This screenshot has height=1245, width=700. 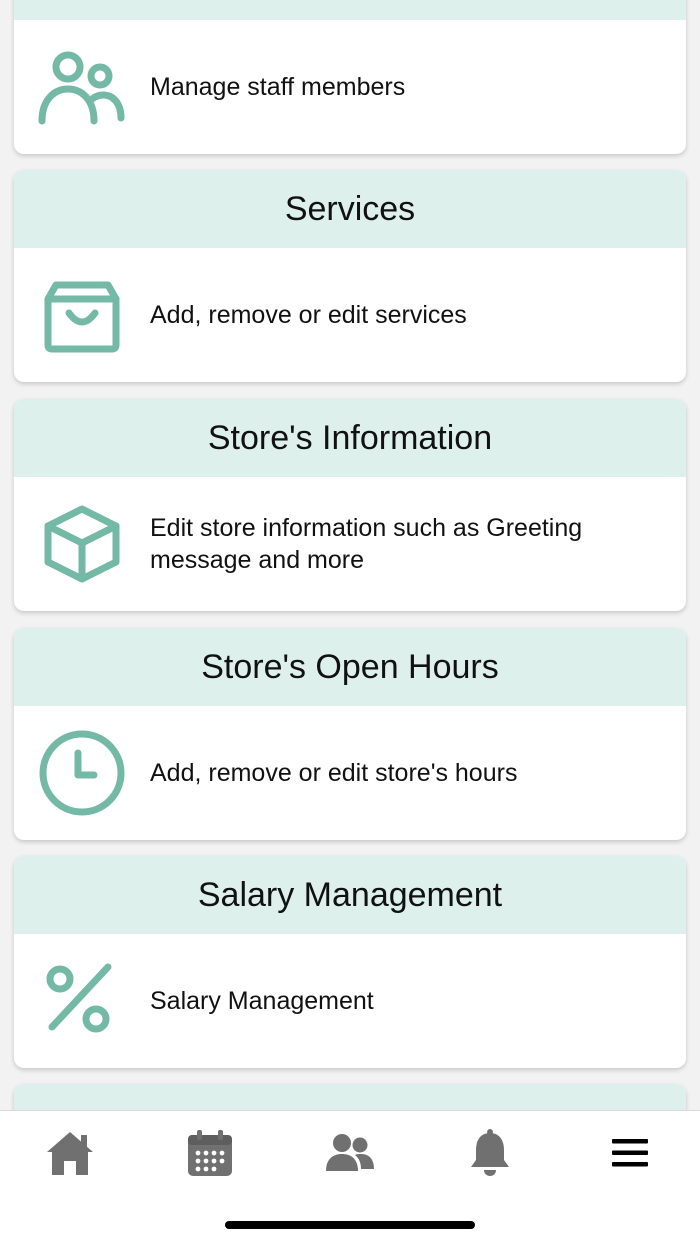 I want to click on card-description: Salary Management, so click(x=262, y=1001).